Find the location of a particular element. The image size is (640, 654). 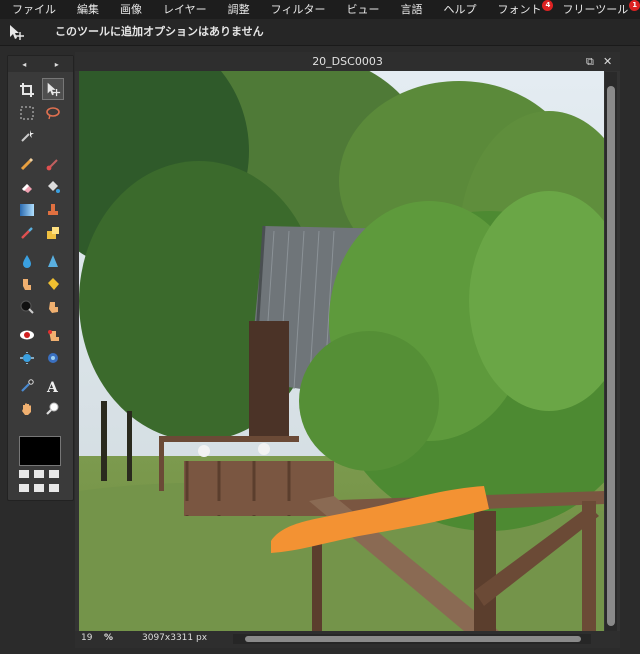

tools-panel-header: ◂ ▸ is located at coordinates (40, 64).